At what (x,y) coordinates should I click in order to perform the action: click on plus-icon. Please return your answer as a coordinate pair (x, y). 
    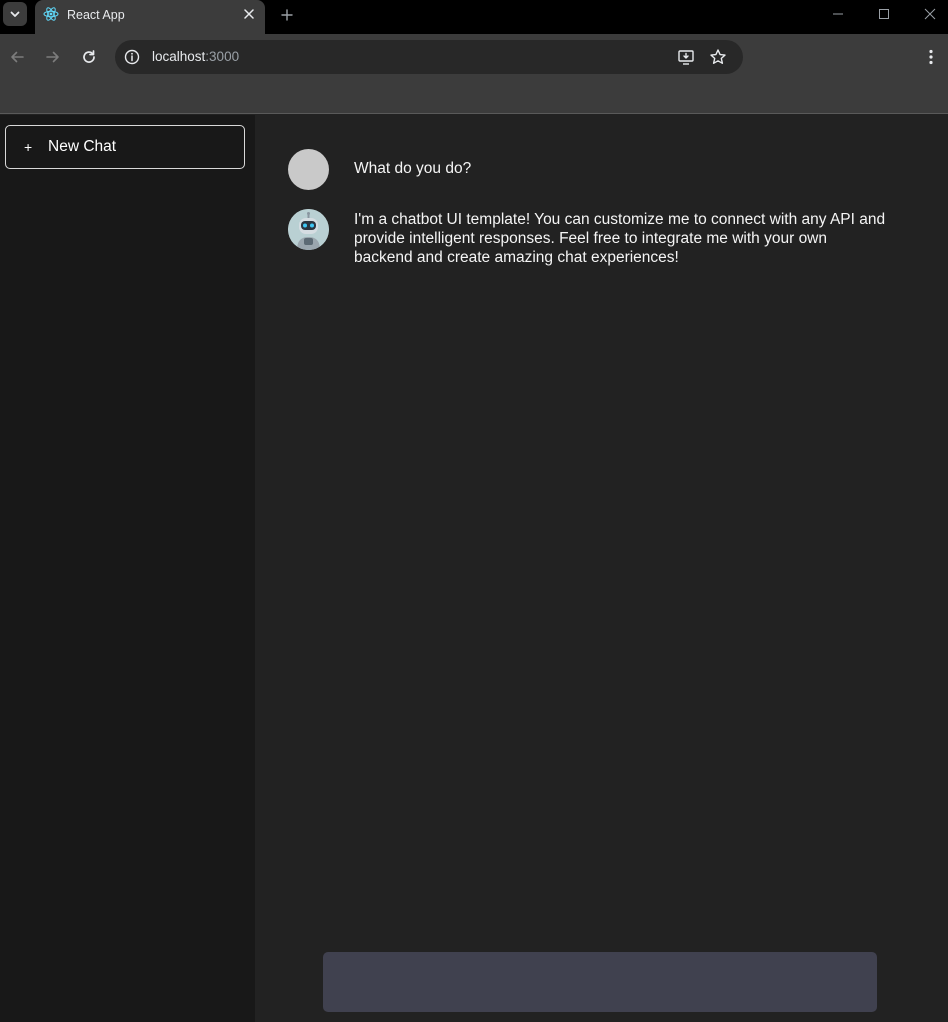
    Looking at the image, I should click on (287, 15).